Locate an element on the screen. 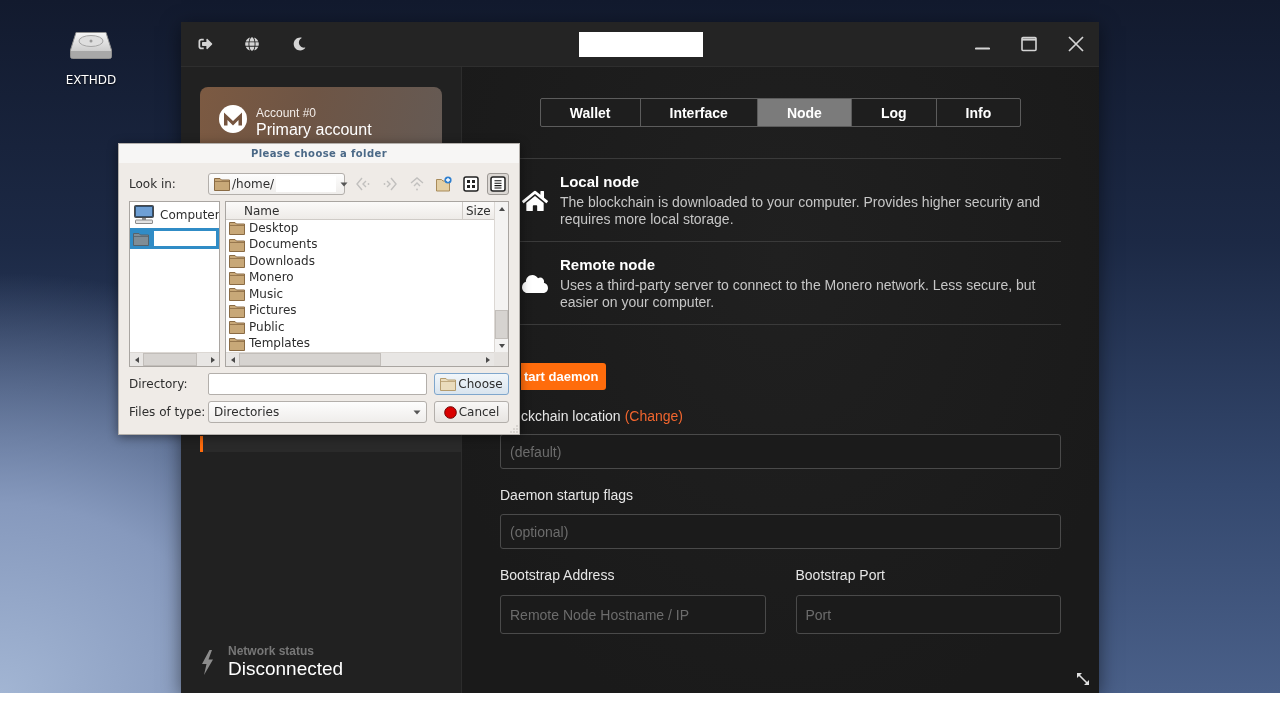  new-folder-icon is located at coordinates (444, 184).